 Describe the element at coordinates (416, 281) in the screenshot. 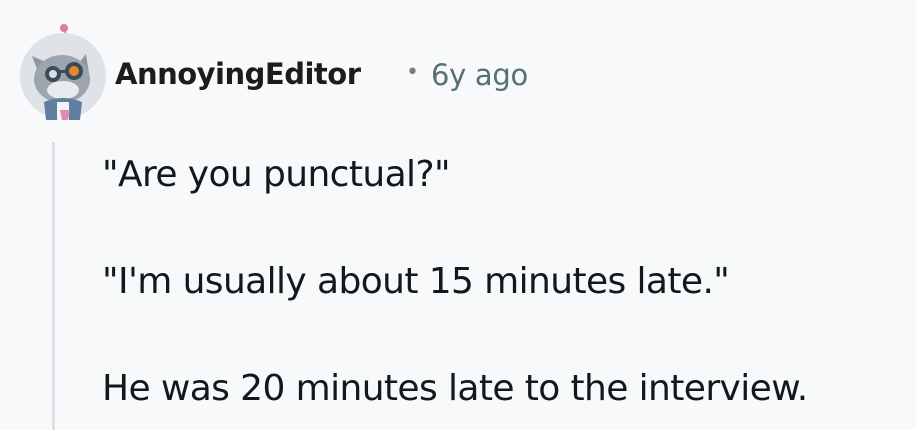

I see `comment-paragraph: "I'm usually about 15 minutes late."` at that location.